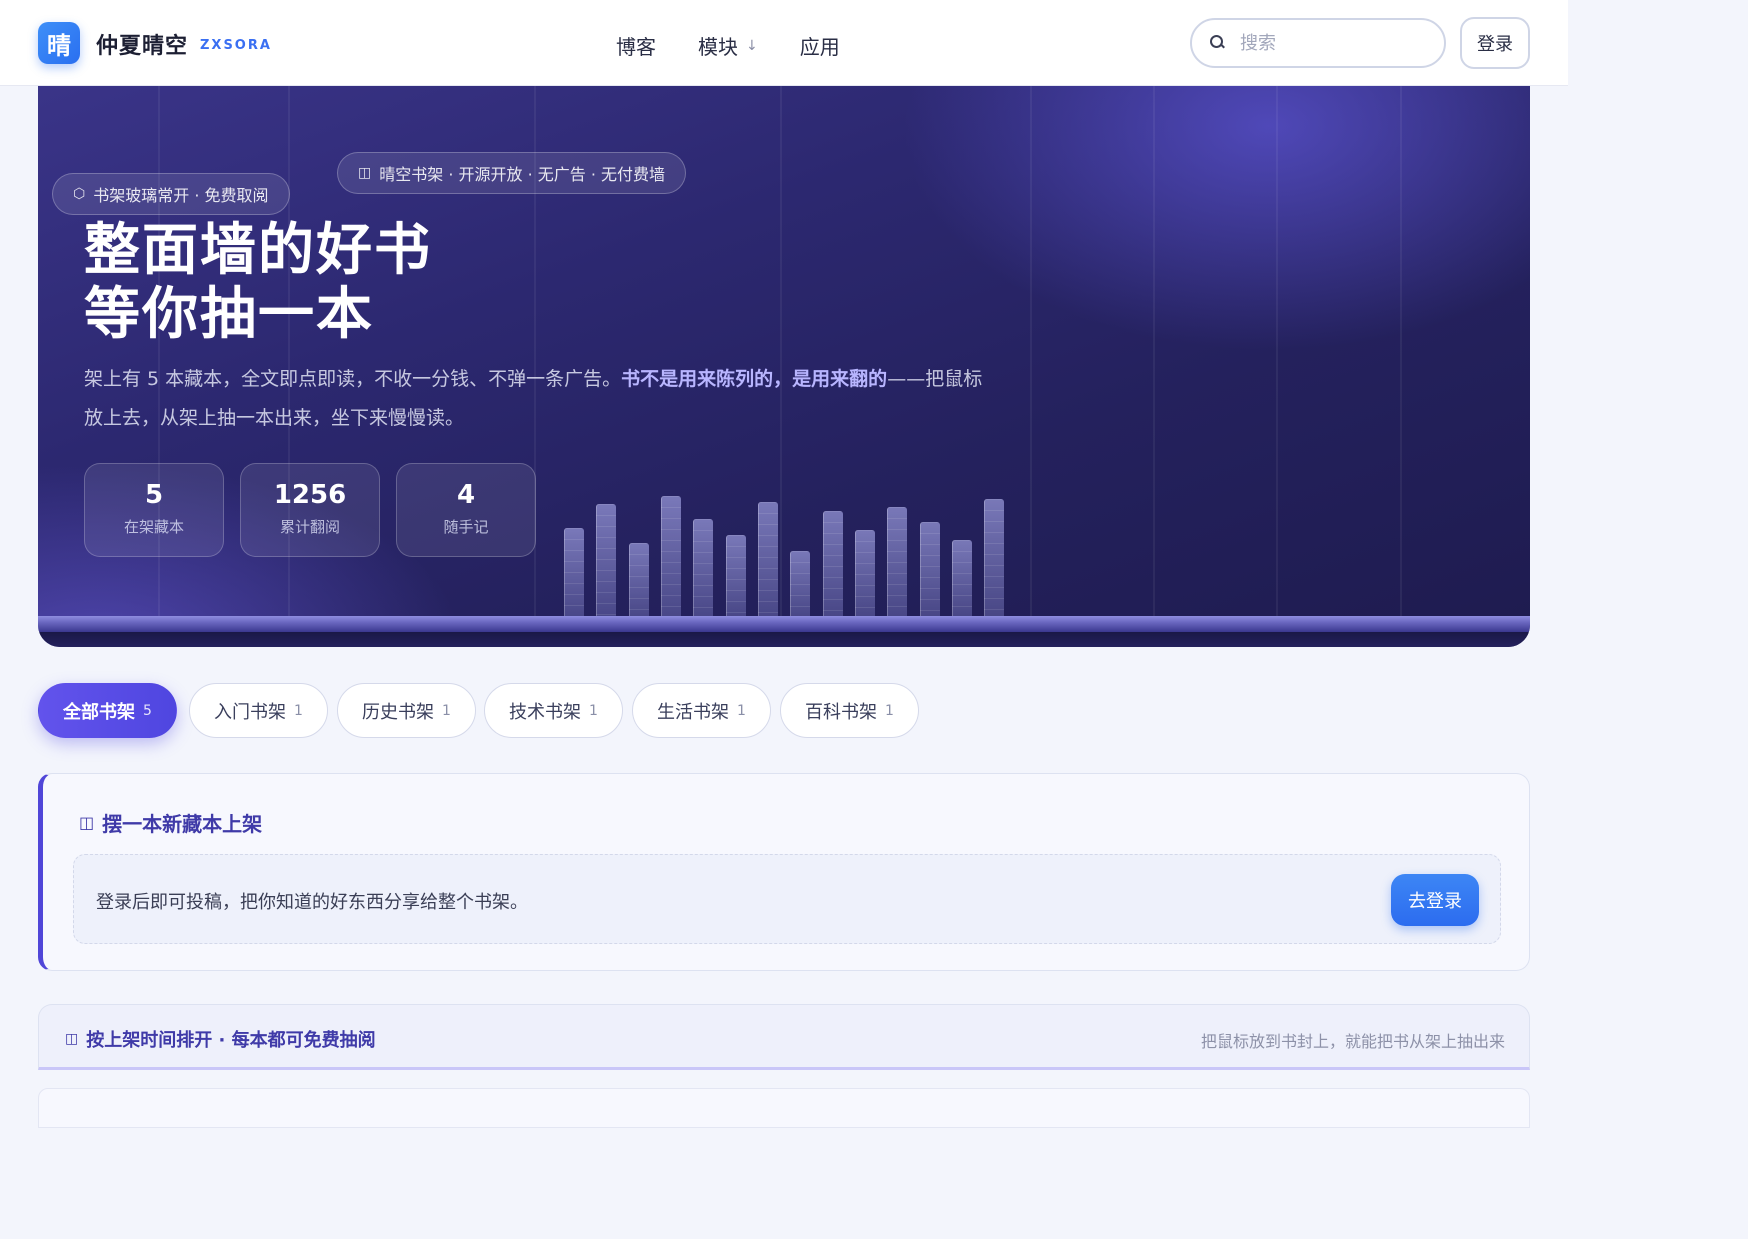 This screenshot has width=1748, height=1239. Describe the element at coordinates (1435, 900) in the screenshot. I see `go-login-button: 去登录` at that location.